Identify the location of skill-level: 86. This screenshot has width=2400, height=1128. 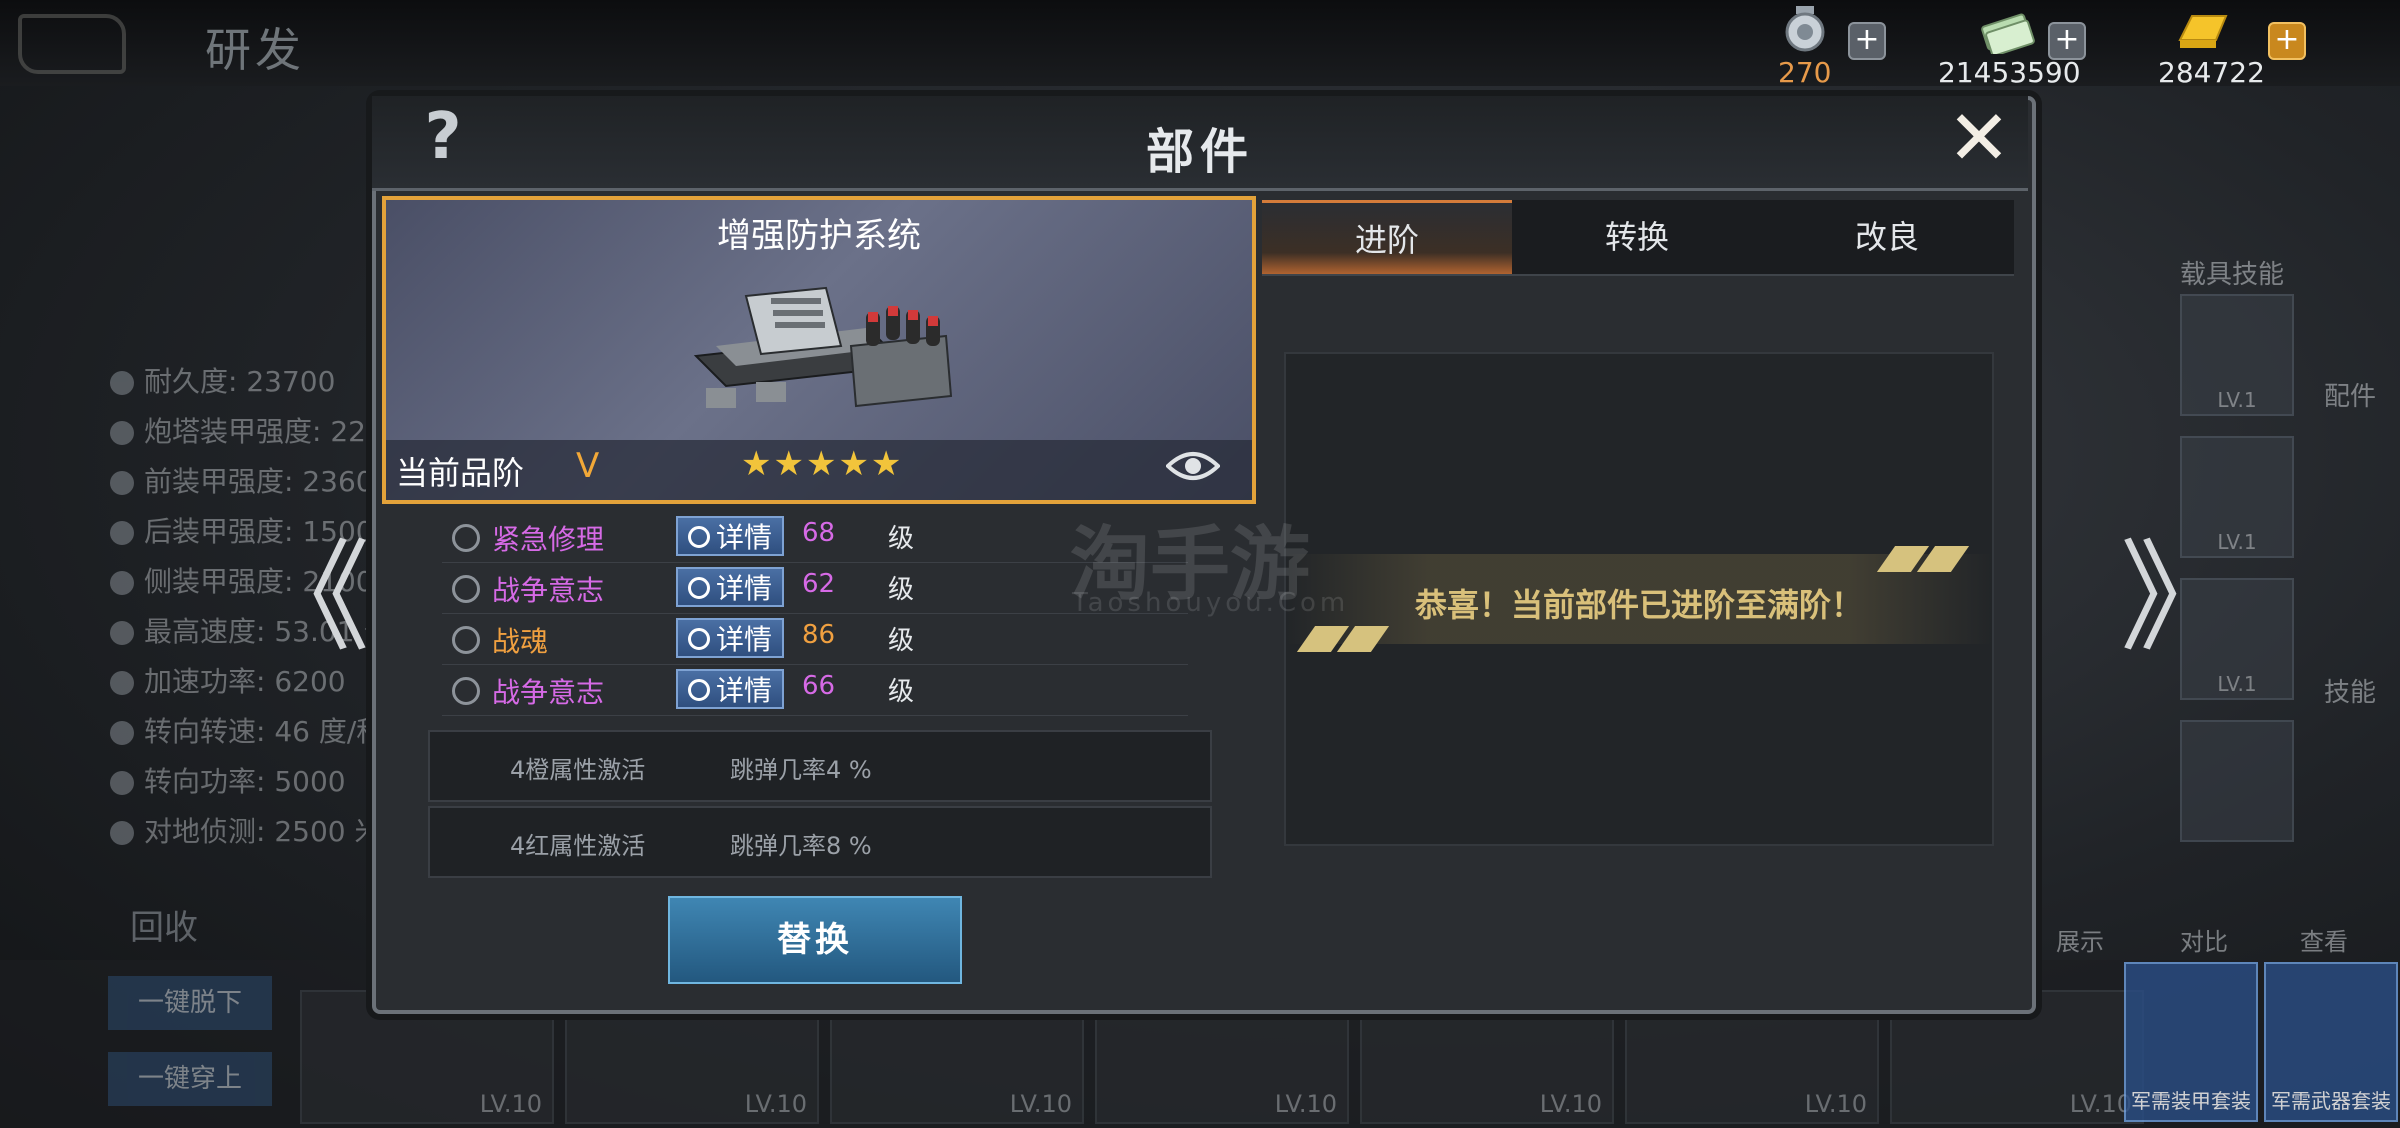
(819, 635).